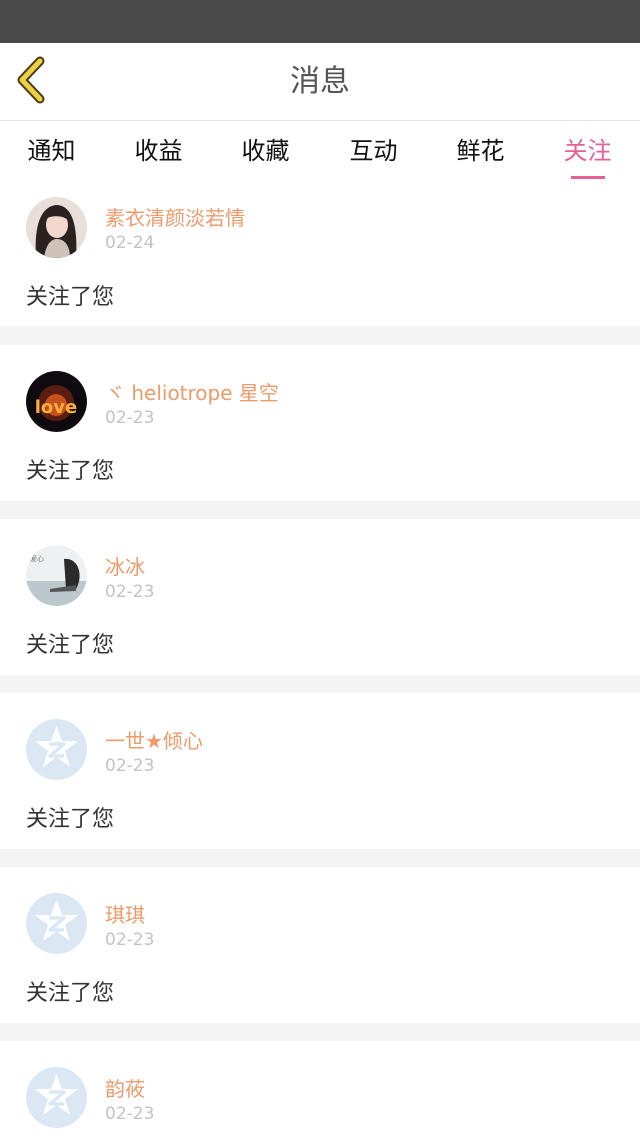 Image resolution: width=640 pixels, height=1138 pixels. I want to click on list-item: 爱心 冰冰 02-23 关注了您, so click(320, 597).